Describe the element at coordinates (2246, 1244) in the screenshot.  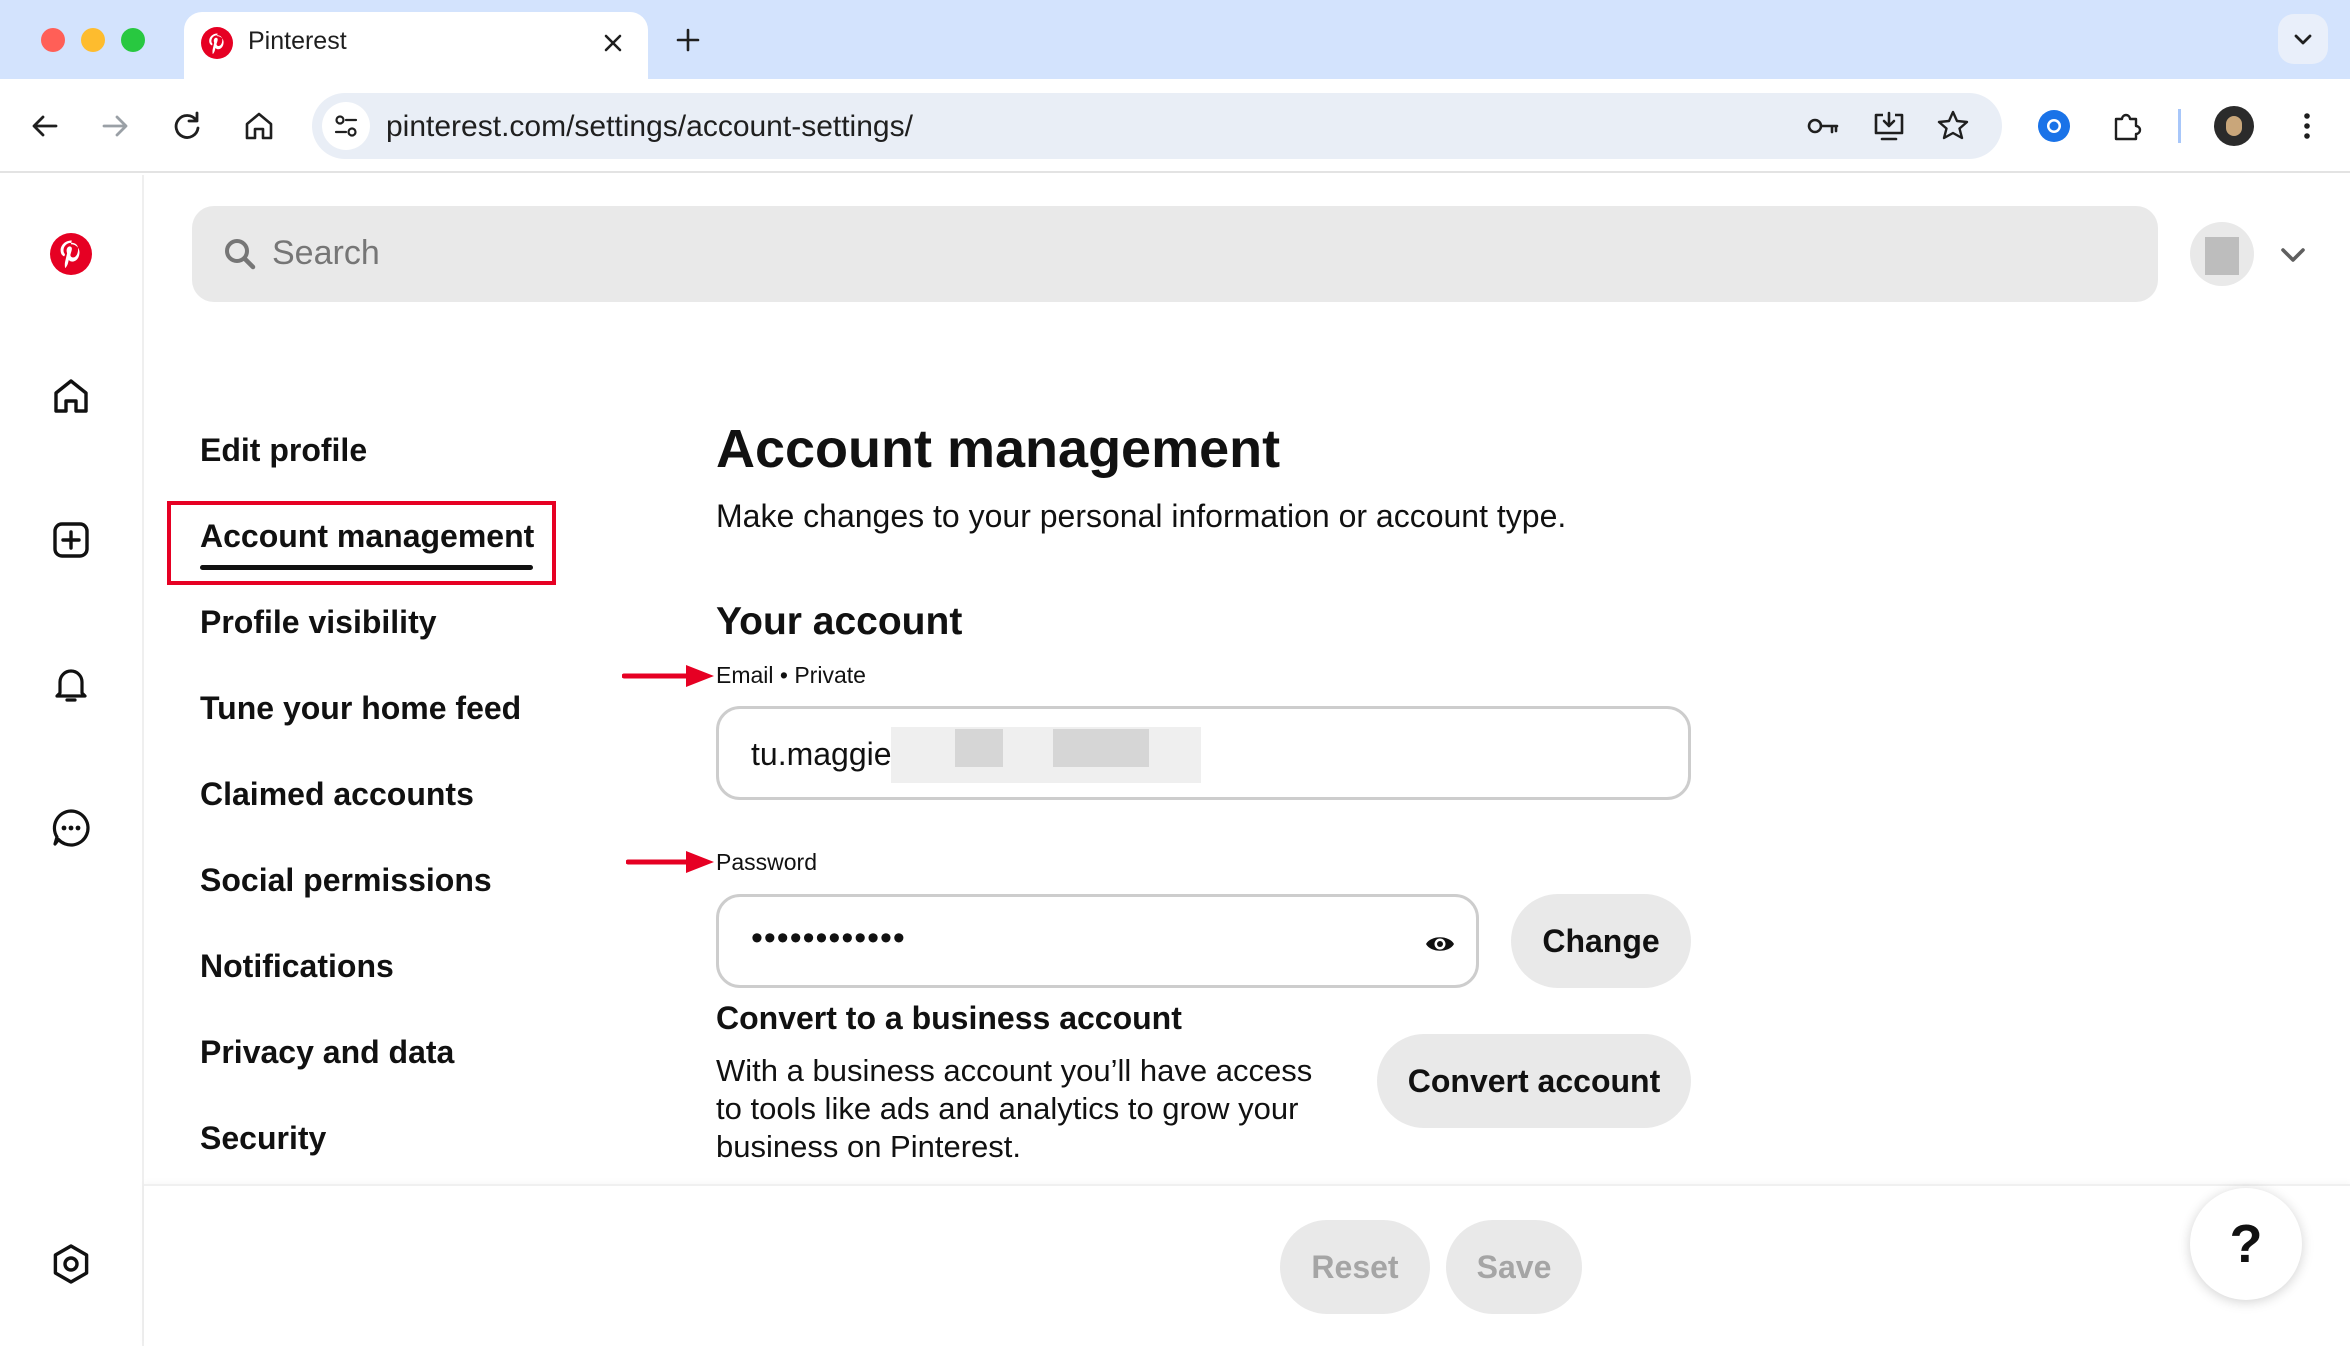
I see `help-button: ?` at that location.